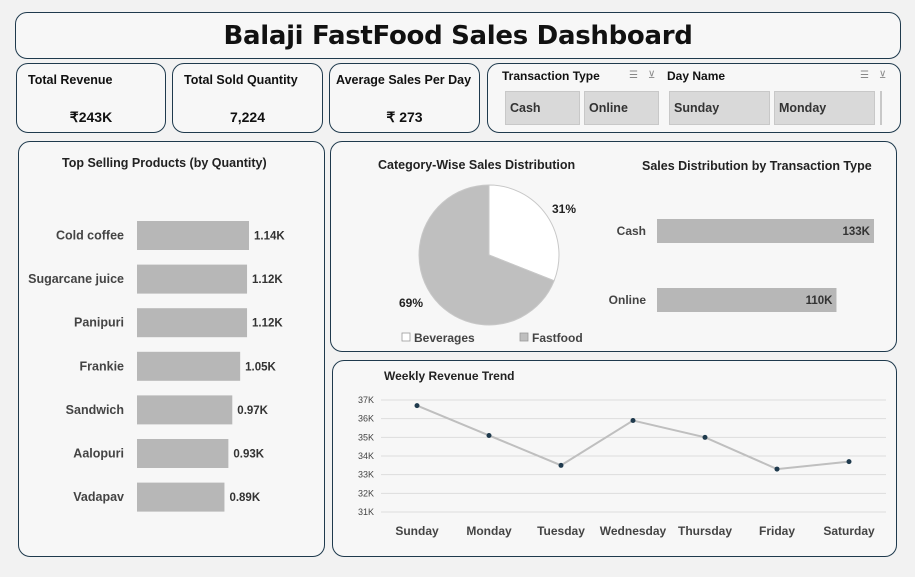  What do you see at coordinates (247, 98) in the screenshot?
I see `kpi-card-total-sold-quantity: Total Sold Quantity 7,224` at bounding box center [247, 98].